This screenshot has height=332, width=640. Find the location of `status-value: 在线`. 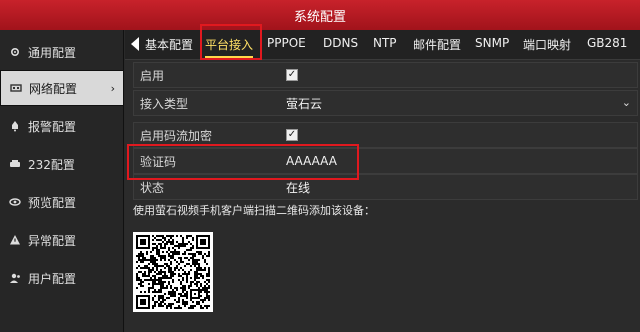

status-value: 在线 is located at coordinates (298, 187).